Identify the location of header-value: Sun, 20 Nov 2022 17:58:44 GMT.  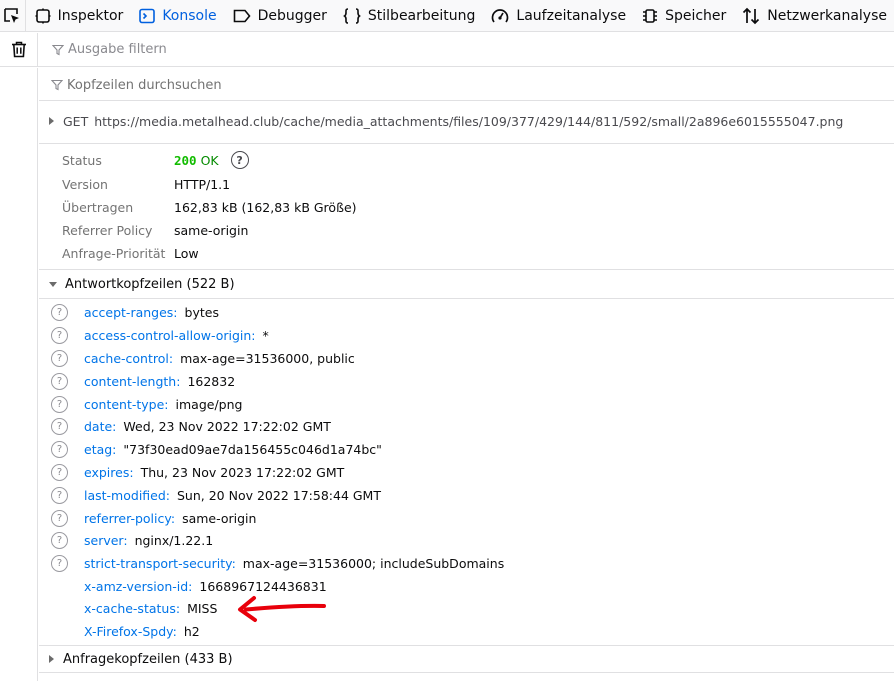
(279, 495).